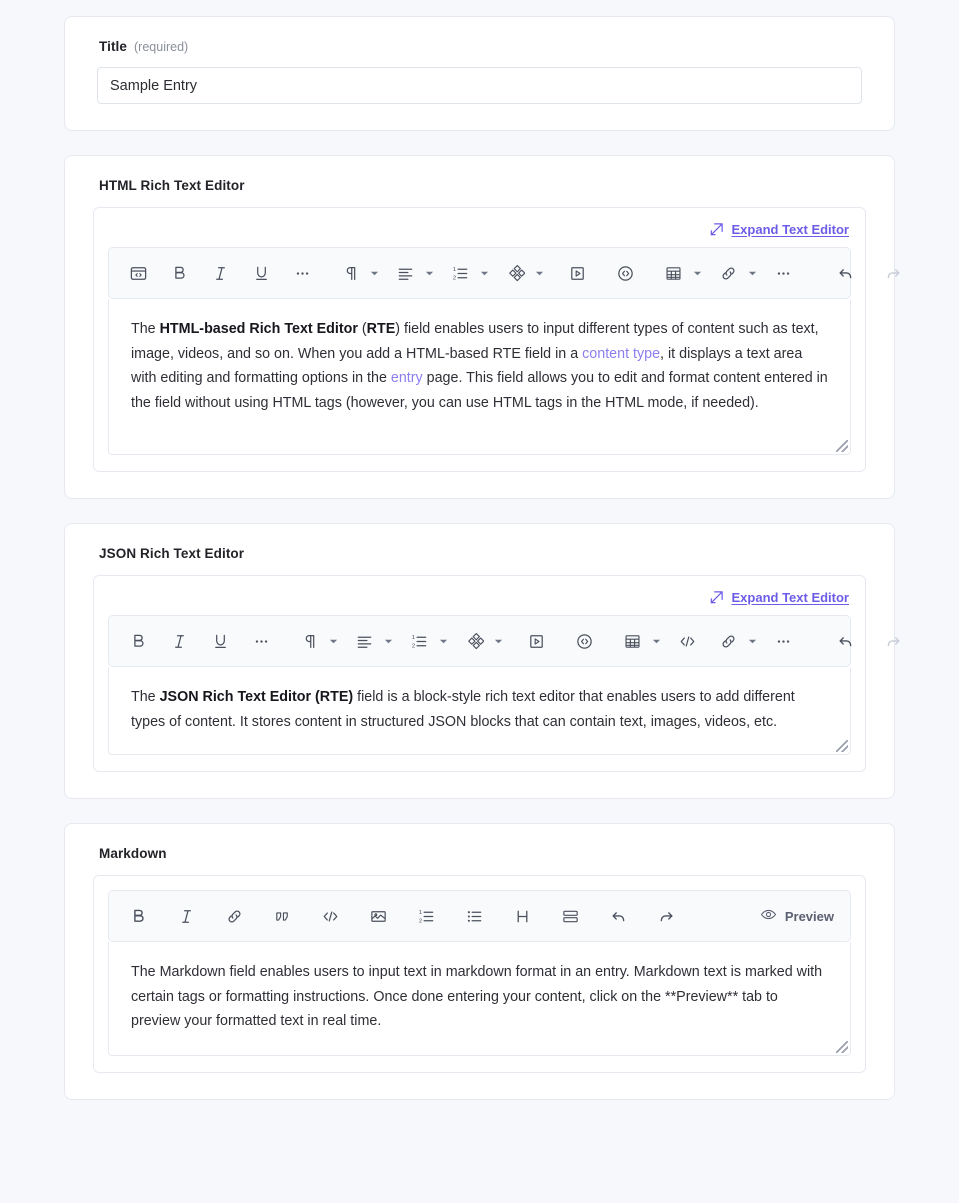 The height and width of the screenshot is (1203, 959). I want to click on json-rte-expand-row: Expand Text Editor, so click(479, 602).